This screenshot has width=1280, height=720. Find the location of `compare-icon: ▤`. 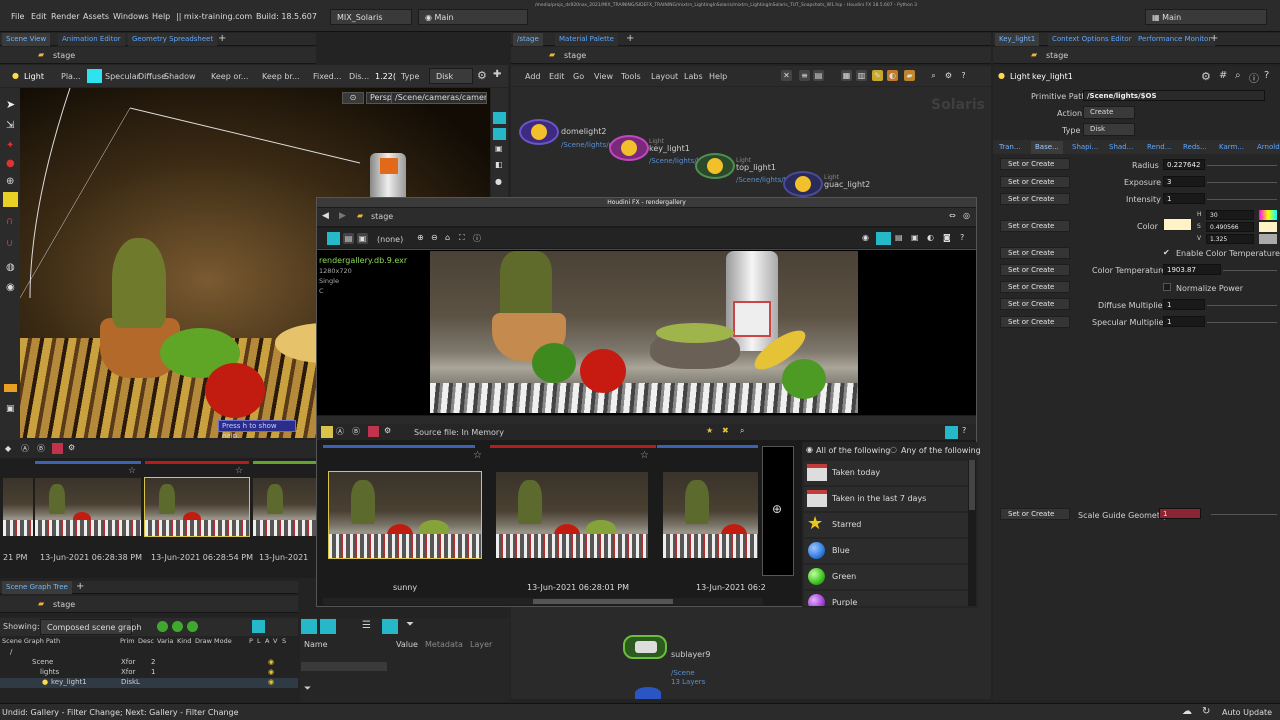

compare-icon: ▤ is located at coordinates (899, 237).